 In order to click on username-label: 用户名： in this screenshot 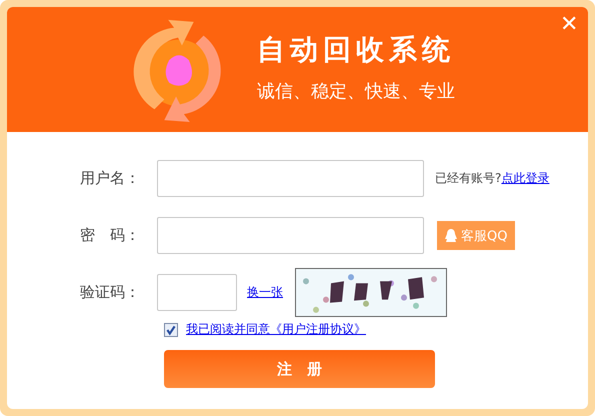, I will do `click(110, 178)`.